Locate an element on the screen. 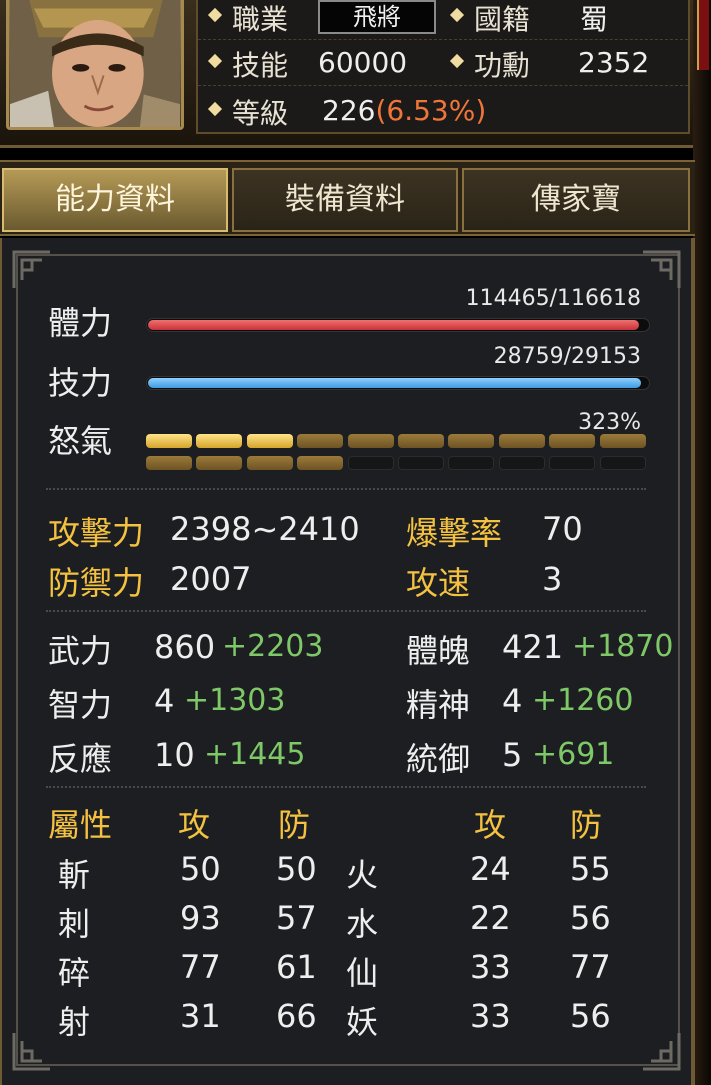 The width and height of the screenshot is (711, 1085). spi-bonus: +1260 is located at coordinates (583, 700).